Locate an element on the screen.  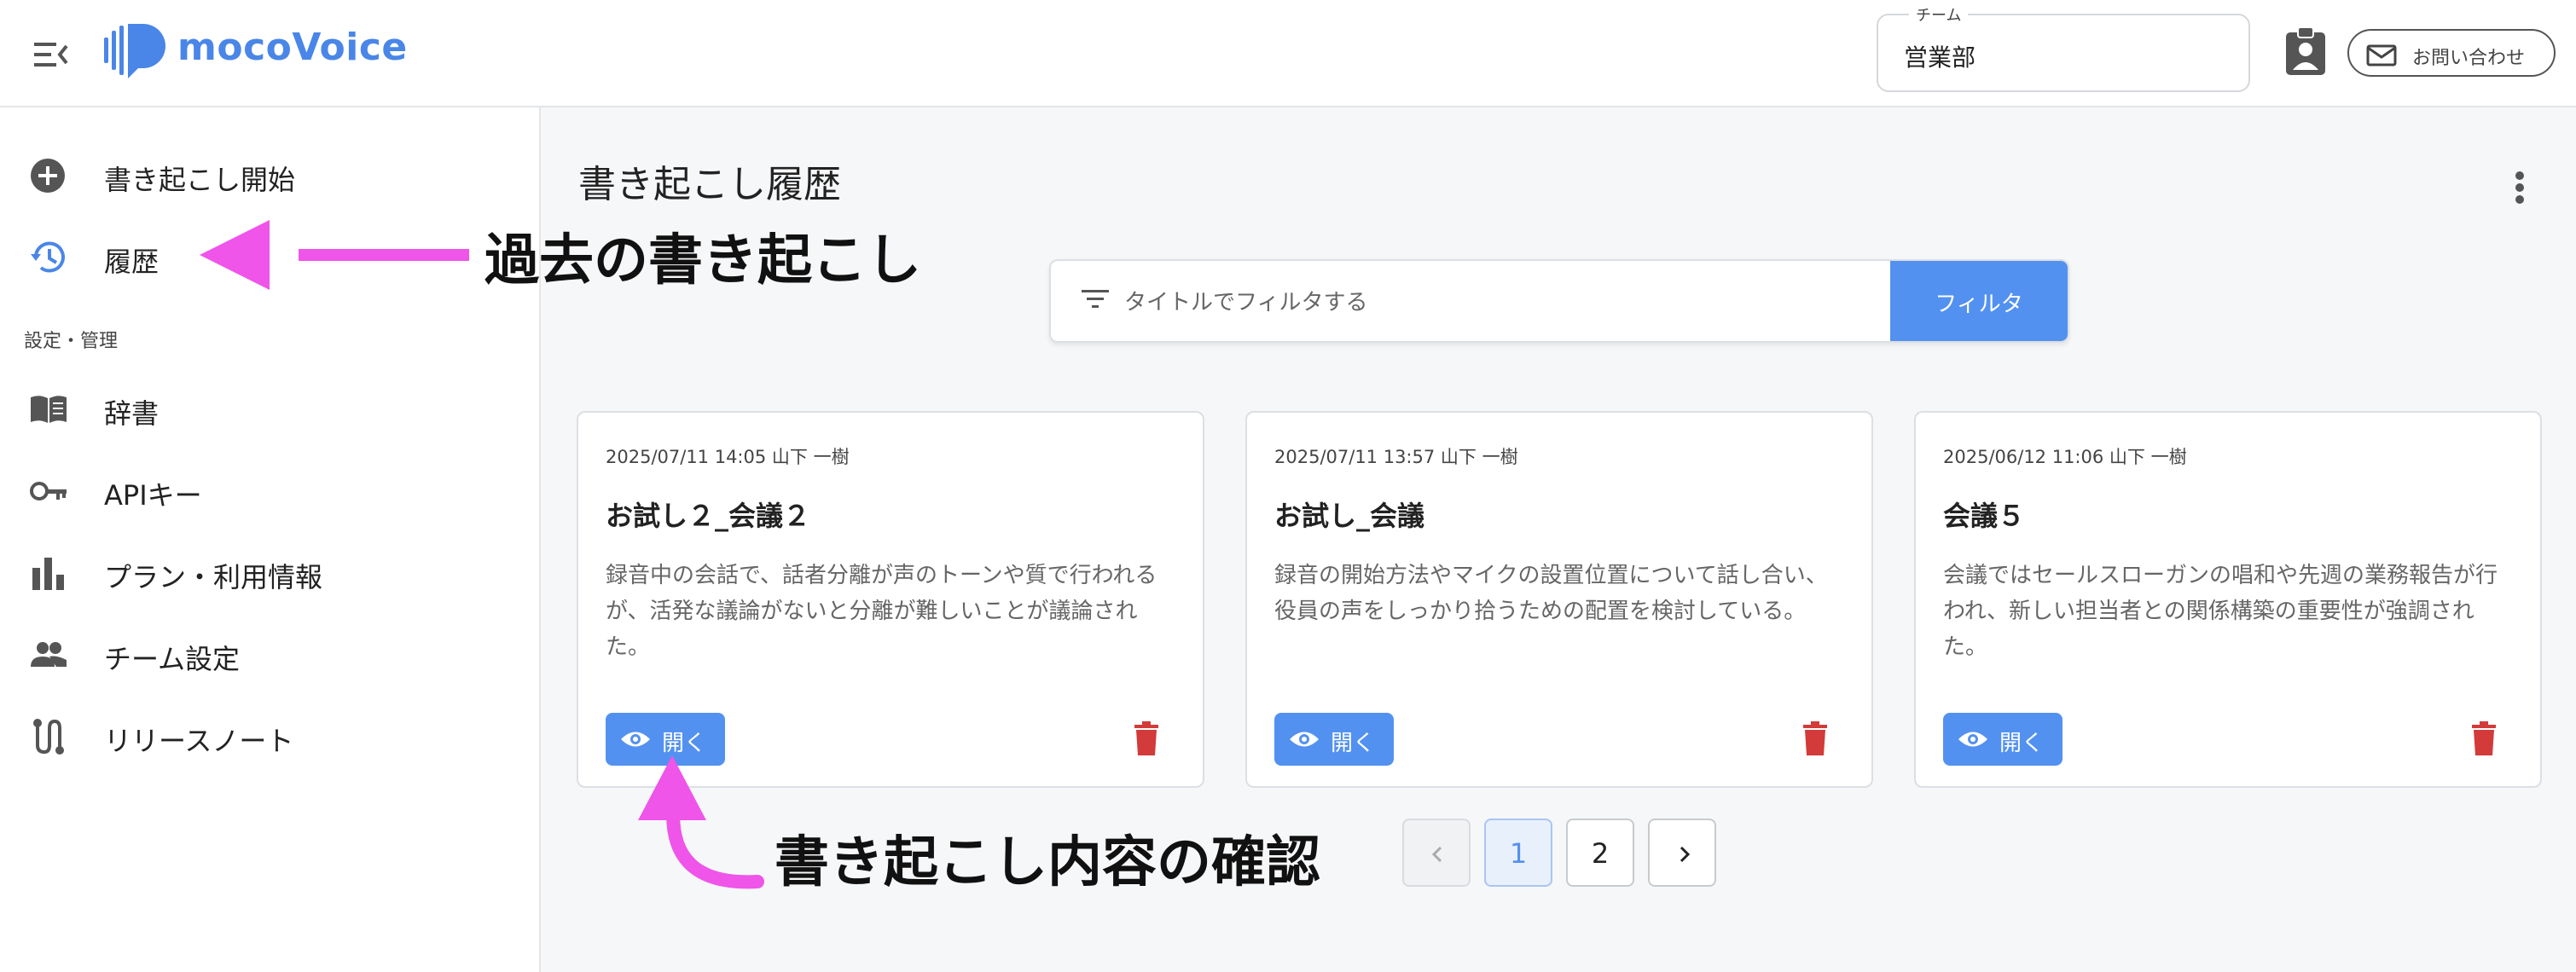
team-select-value: 営業部 is located at coordinates (1940, 58).